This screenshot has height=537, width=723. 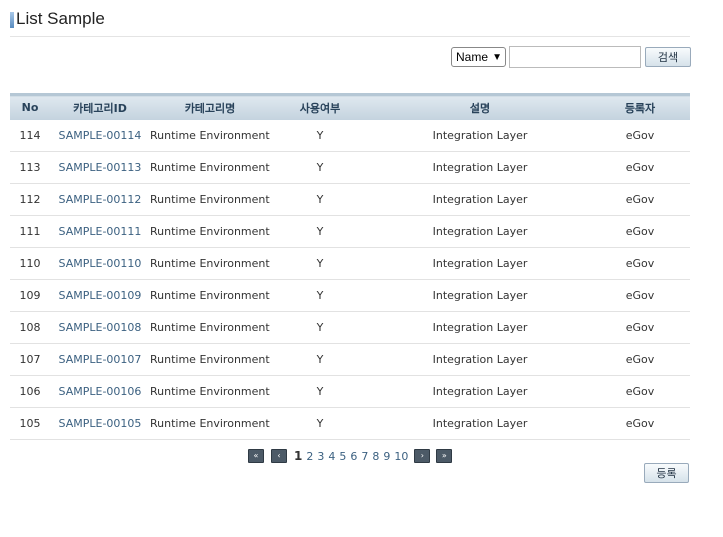 I want to click on chevron-right-icon: ›, so click(x=422, y=456).